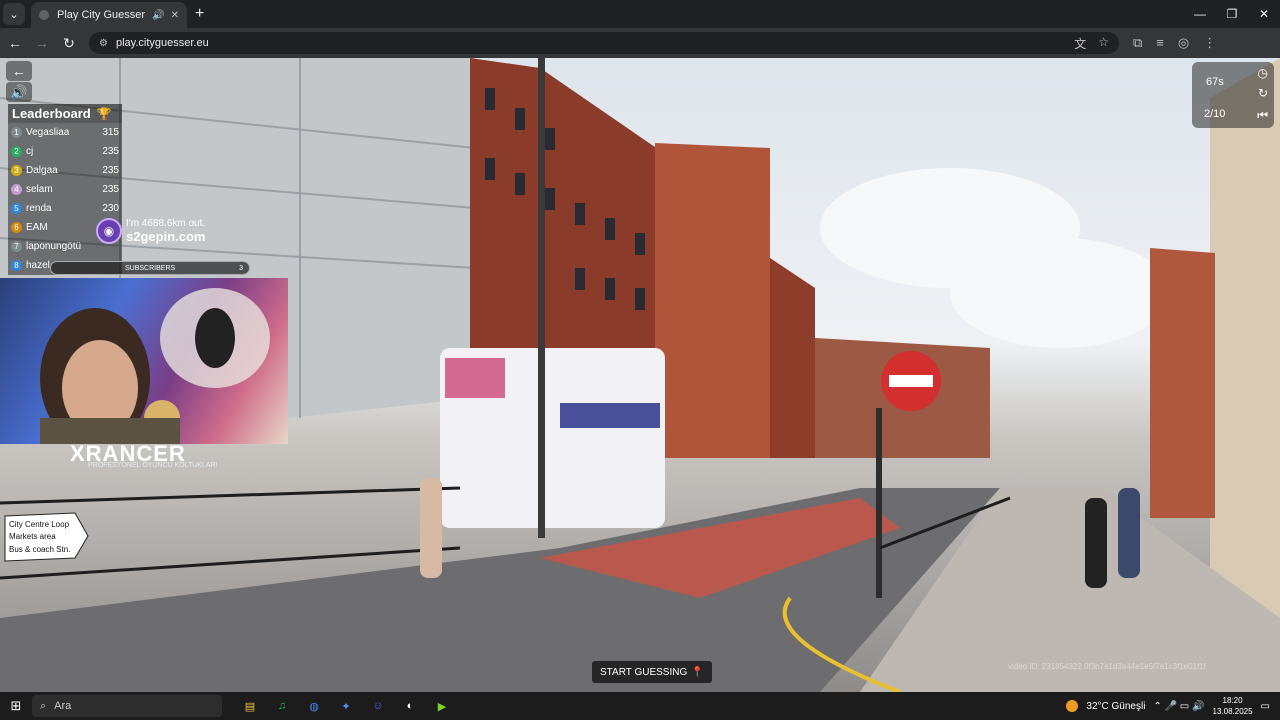  What do you see at coordinates (39, 208) in the screenshot?
I see `player-name: renda` at bounding box center [39, 208].